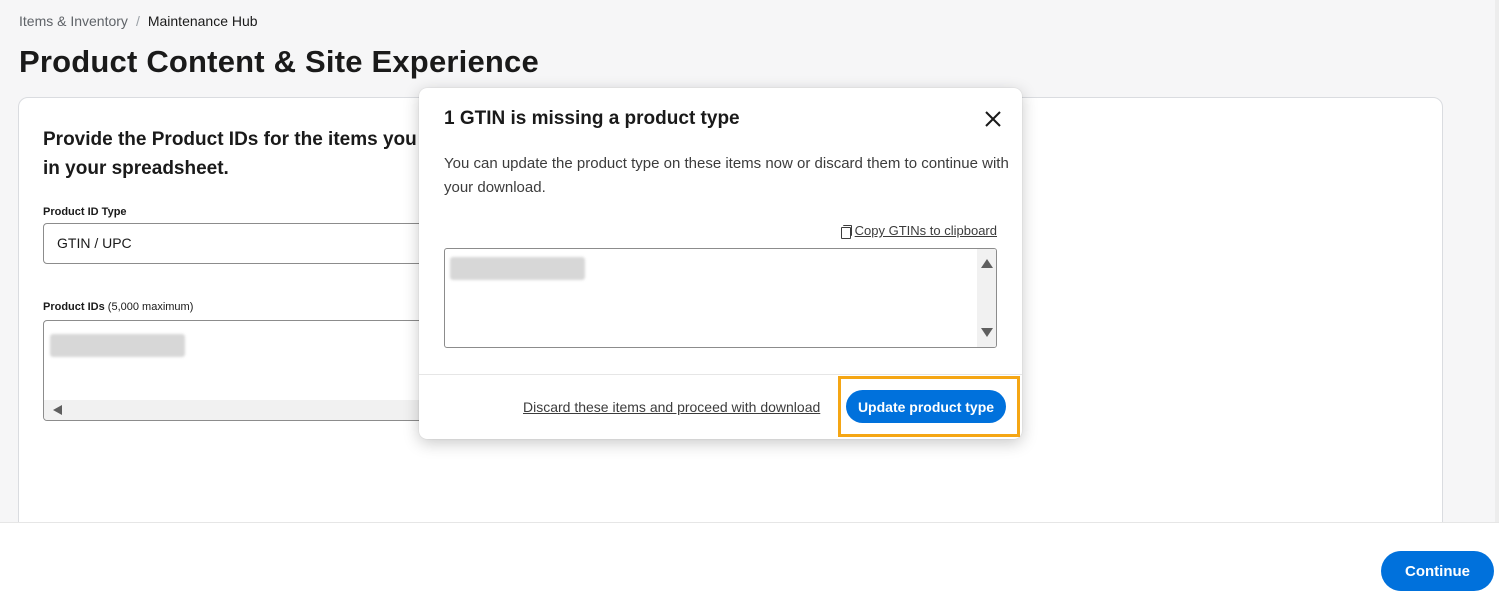  I want to click on scroll-up-icon, so click(987, 263).